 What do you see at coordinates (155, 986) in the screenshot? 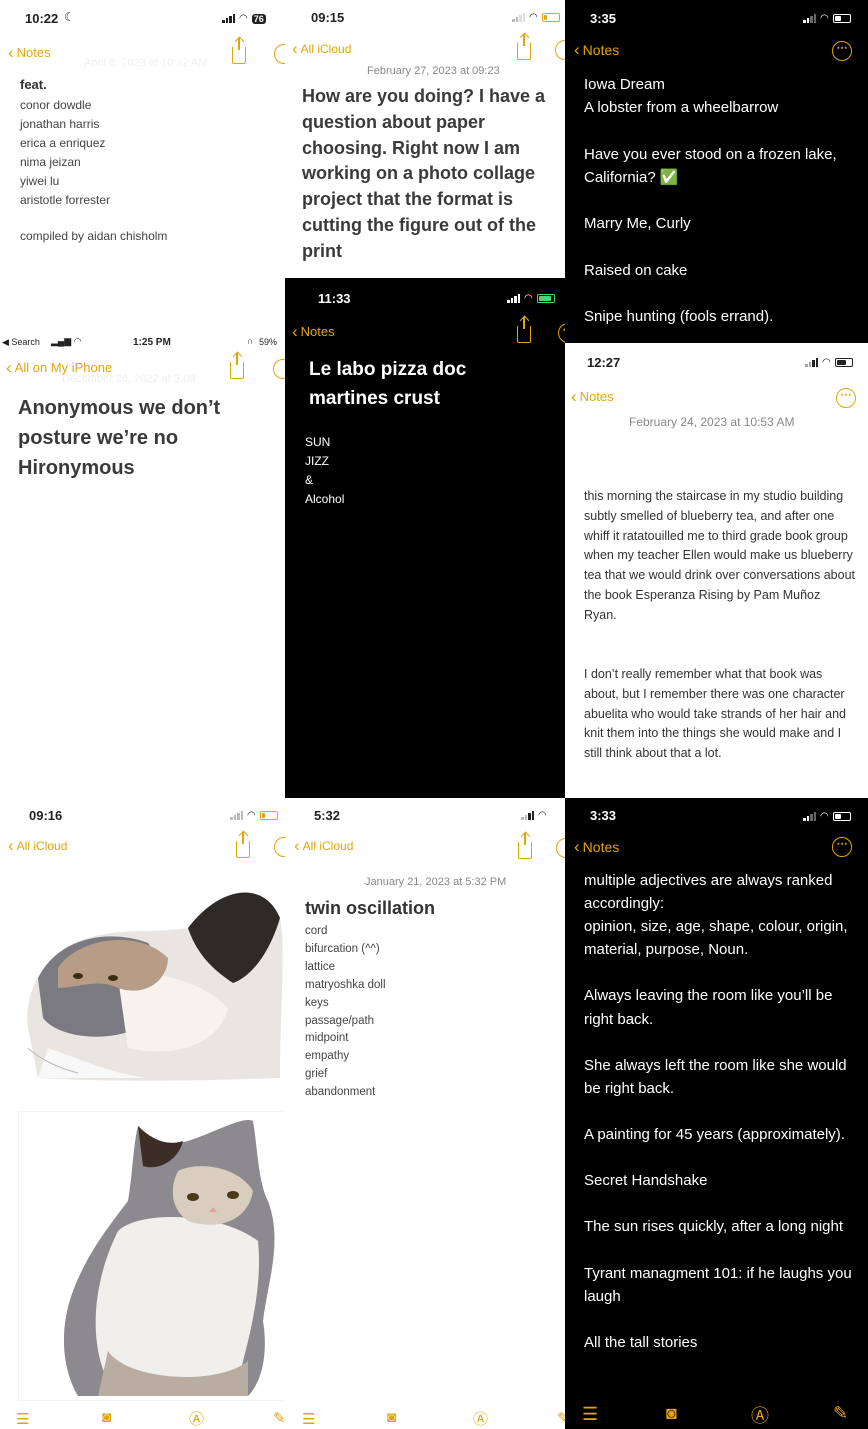
I see `cat-photo-lying` at bounding box center [155, 986].